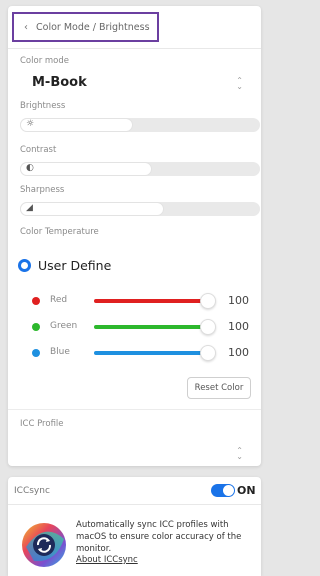 This screenshot has width=320, height=576. I want to click on user-define-option: User Define, so click(64, 265).